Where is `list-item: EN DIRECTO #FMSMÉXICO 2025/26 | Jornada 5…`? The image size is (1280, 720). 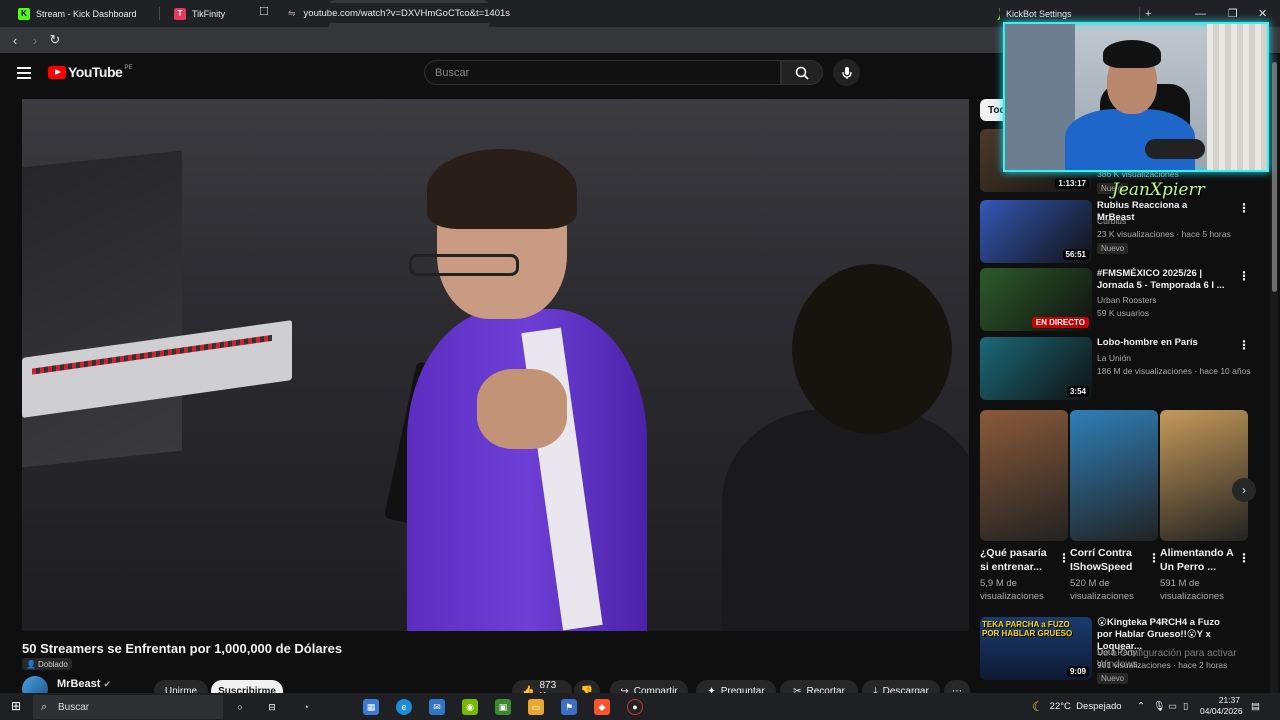 list-item: EN DIRECTO #FMSMÉXICO 2025/26 | Jornada 5… is located at coordinates (1115, 300).